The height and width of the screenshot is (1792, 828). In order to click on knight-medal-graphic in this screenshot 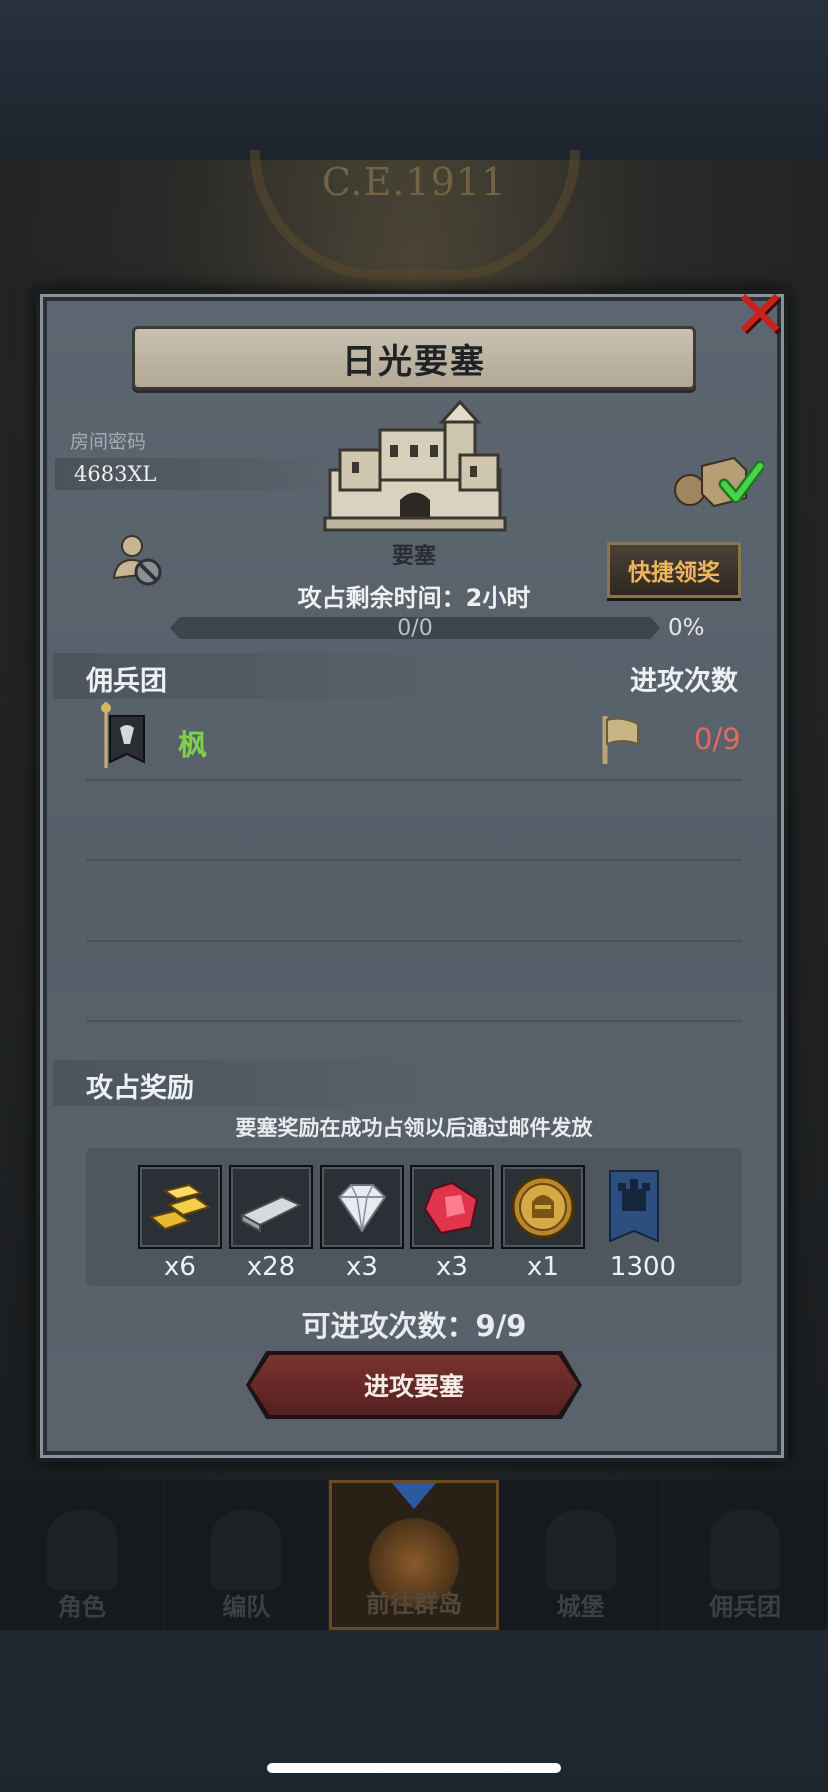, I will do `click(543, 1207)`.